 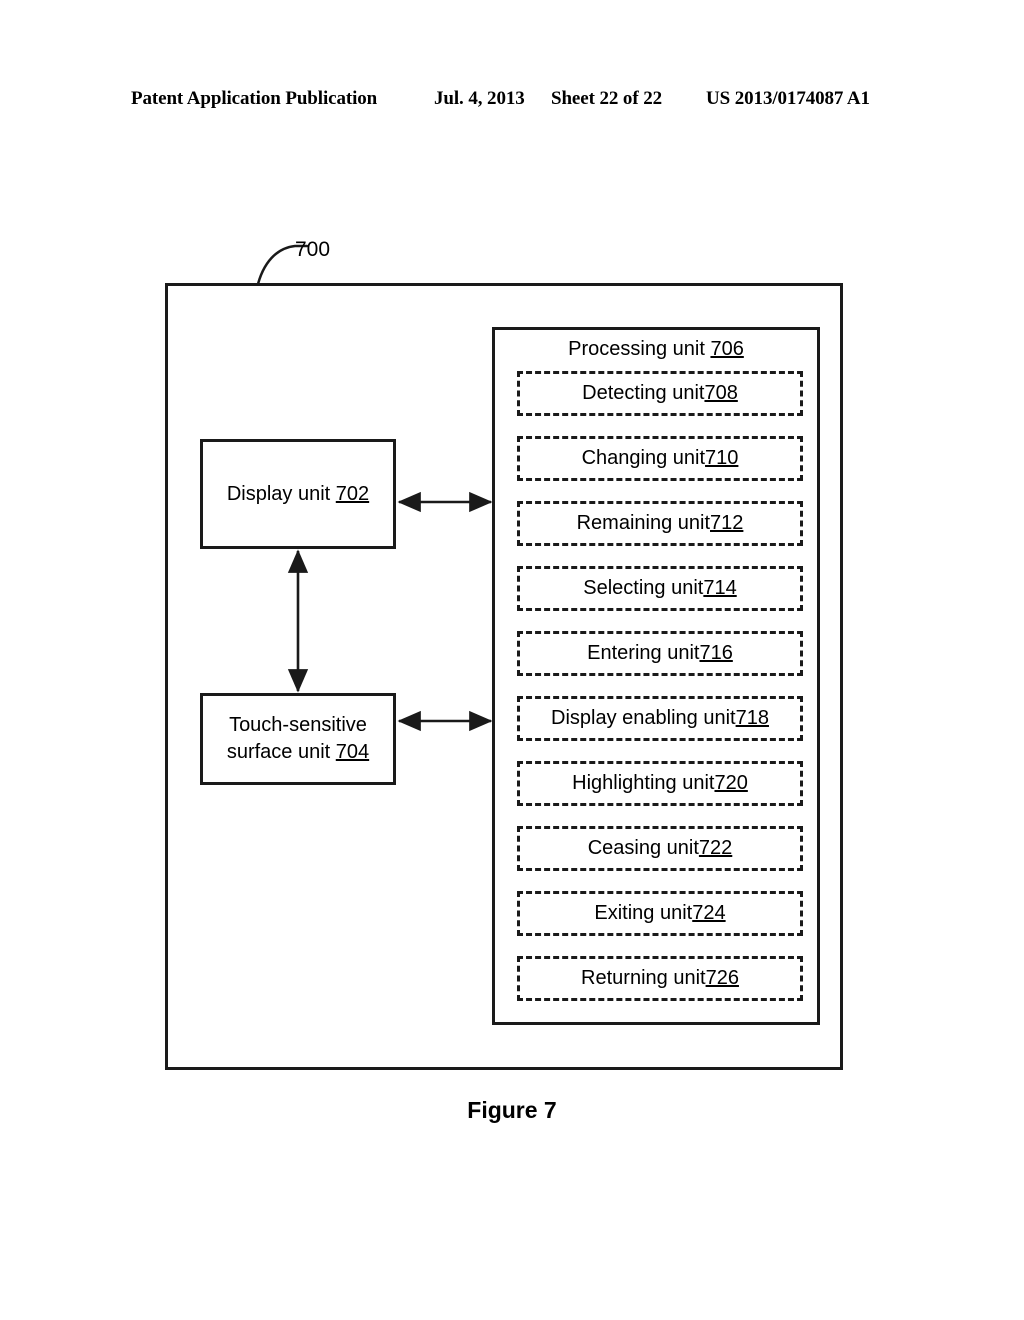 I want to click on processing-sub-unit-710: Changing unit 710, so click(x=660, y=458).